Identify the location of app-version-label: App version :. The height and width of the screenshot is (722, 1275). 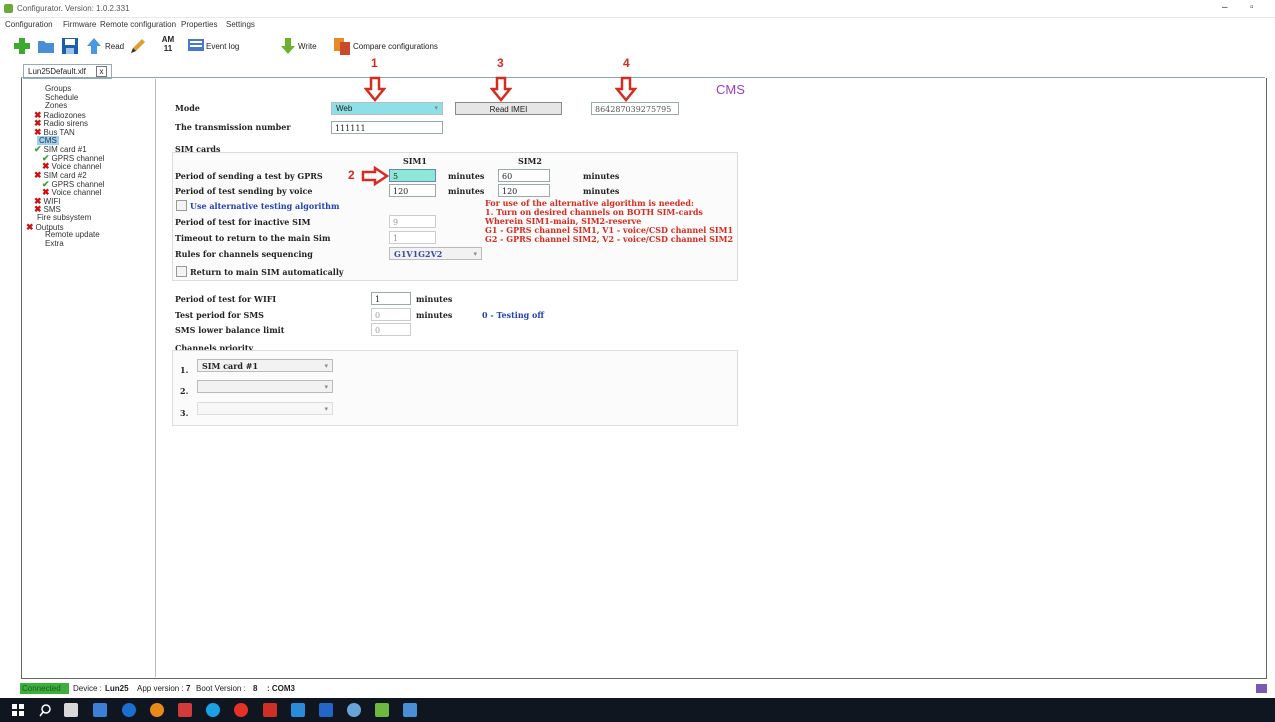
(160, 688).